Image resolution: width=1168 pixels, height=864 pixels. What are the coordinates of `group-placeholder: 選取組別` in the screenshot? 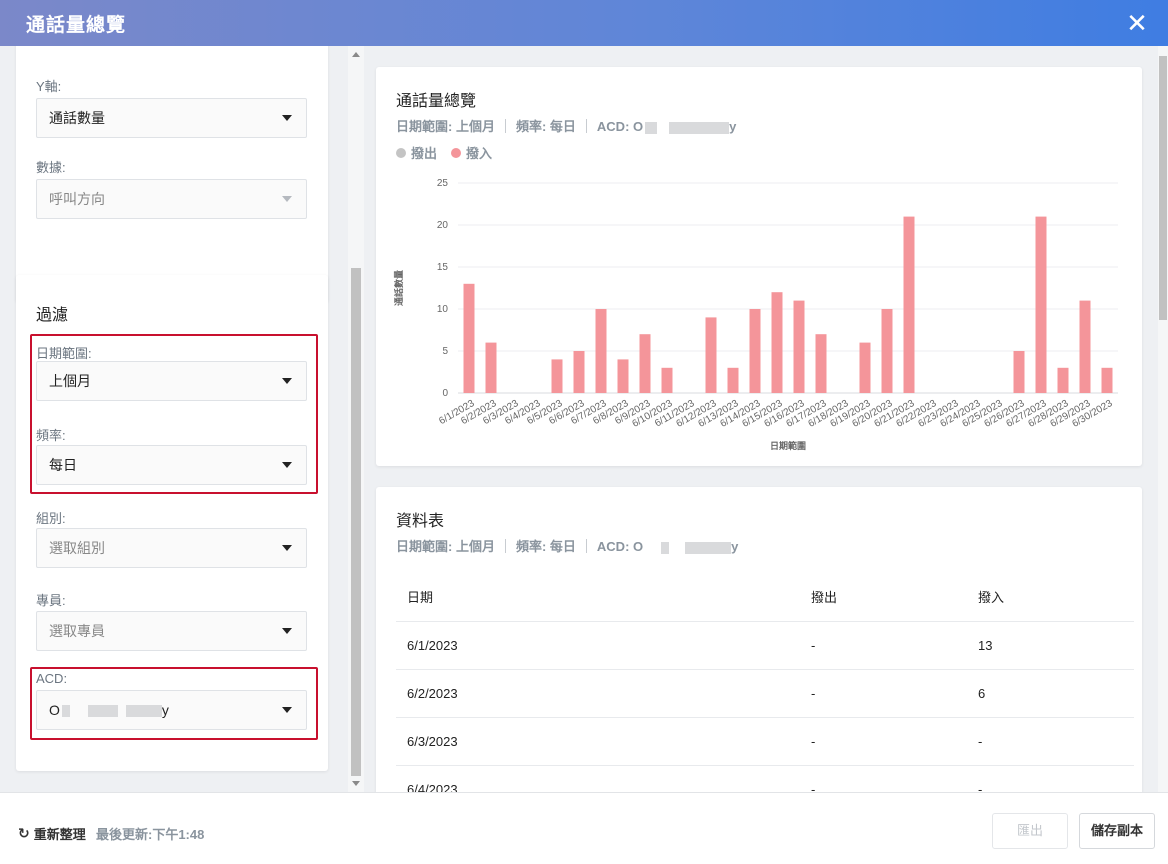 It's located at (77, 548).